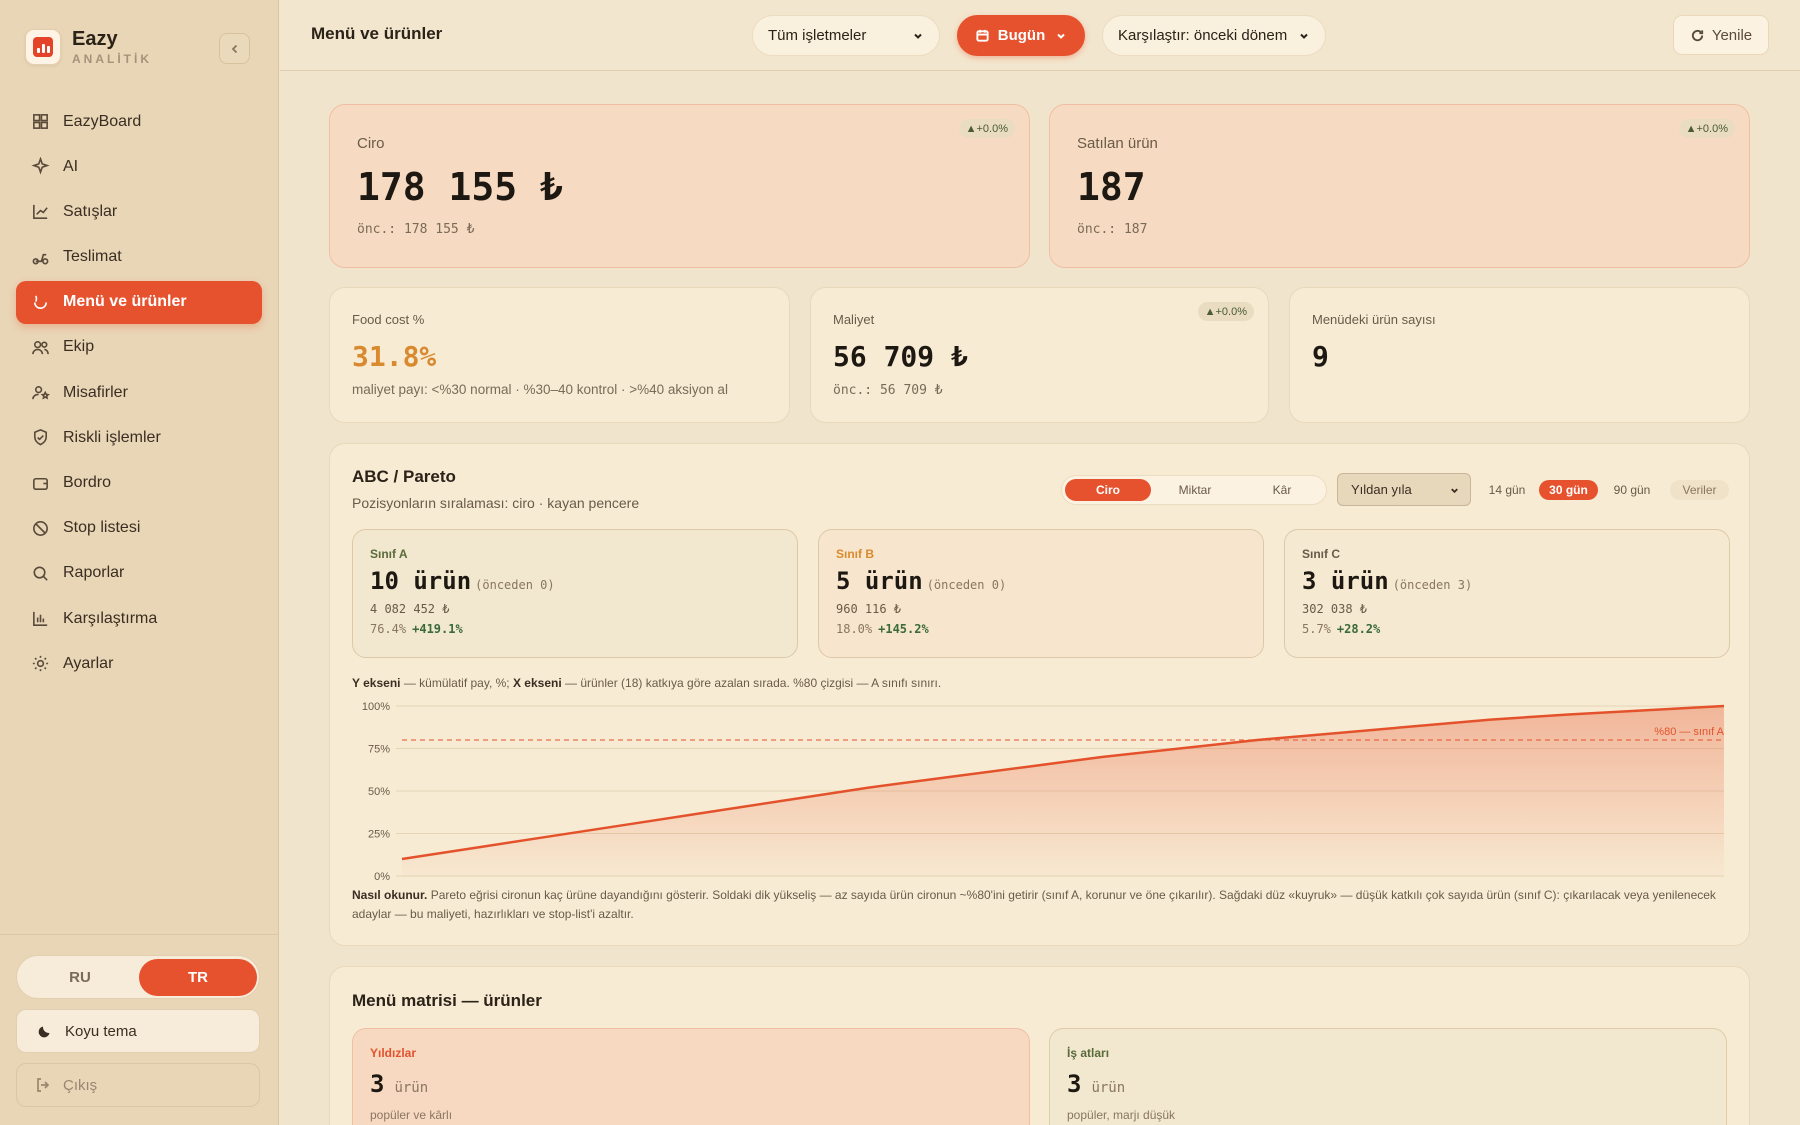 Image resolution: width=1800 pixels, height=1125 pixels. Describe the element at coordinates (1388, 1076) in the screenshot. I see `matrix-workhorses-card: İş atları 3 ürün popüler, marjı düşük` at that location.